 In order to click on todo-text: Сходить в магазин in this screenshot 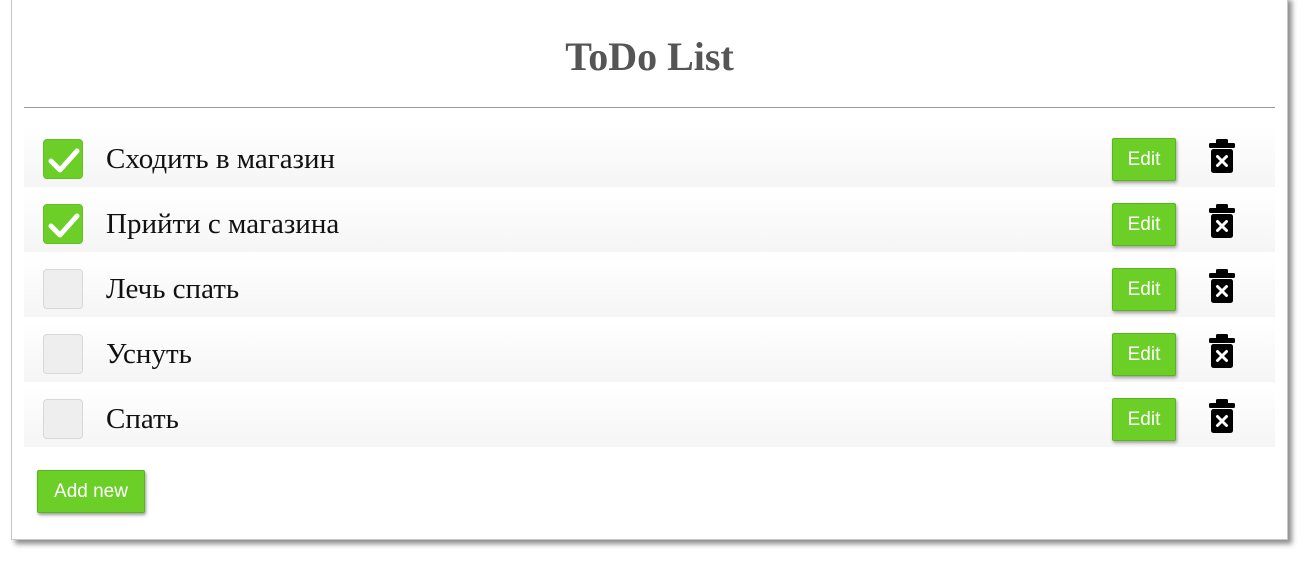, I will do `click(221, 159)`.